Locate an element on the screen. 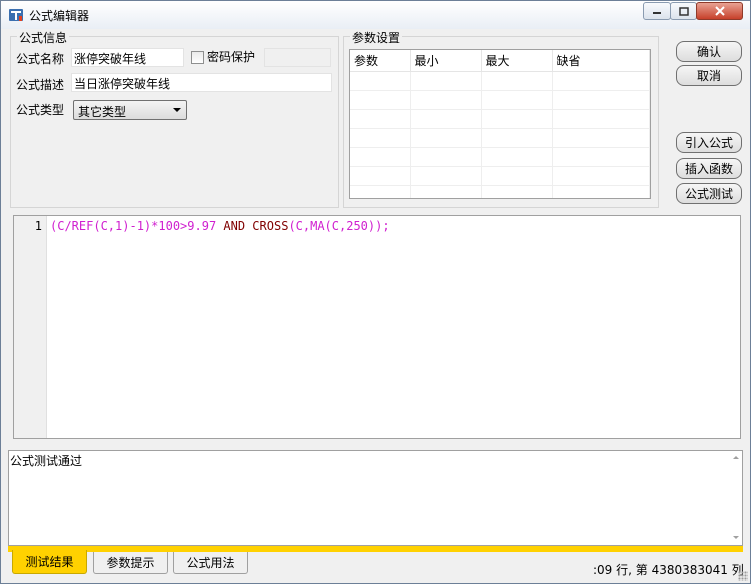  password-input is located at coordinates (297, 57).